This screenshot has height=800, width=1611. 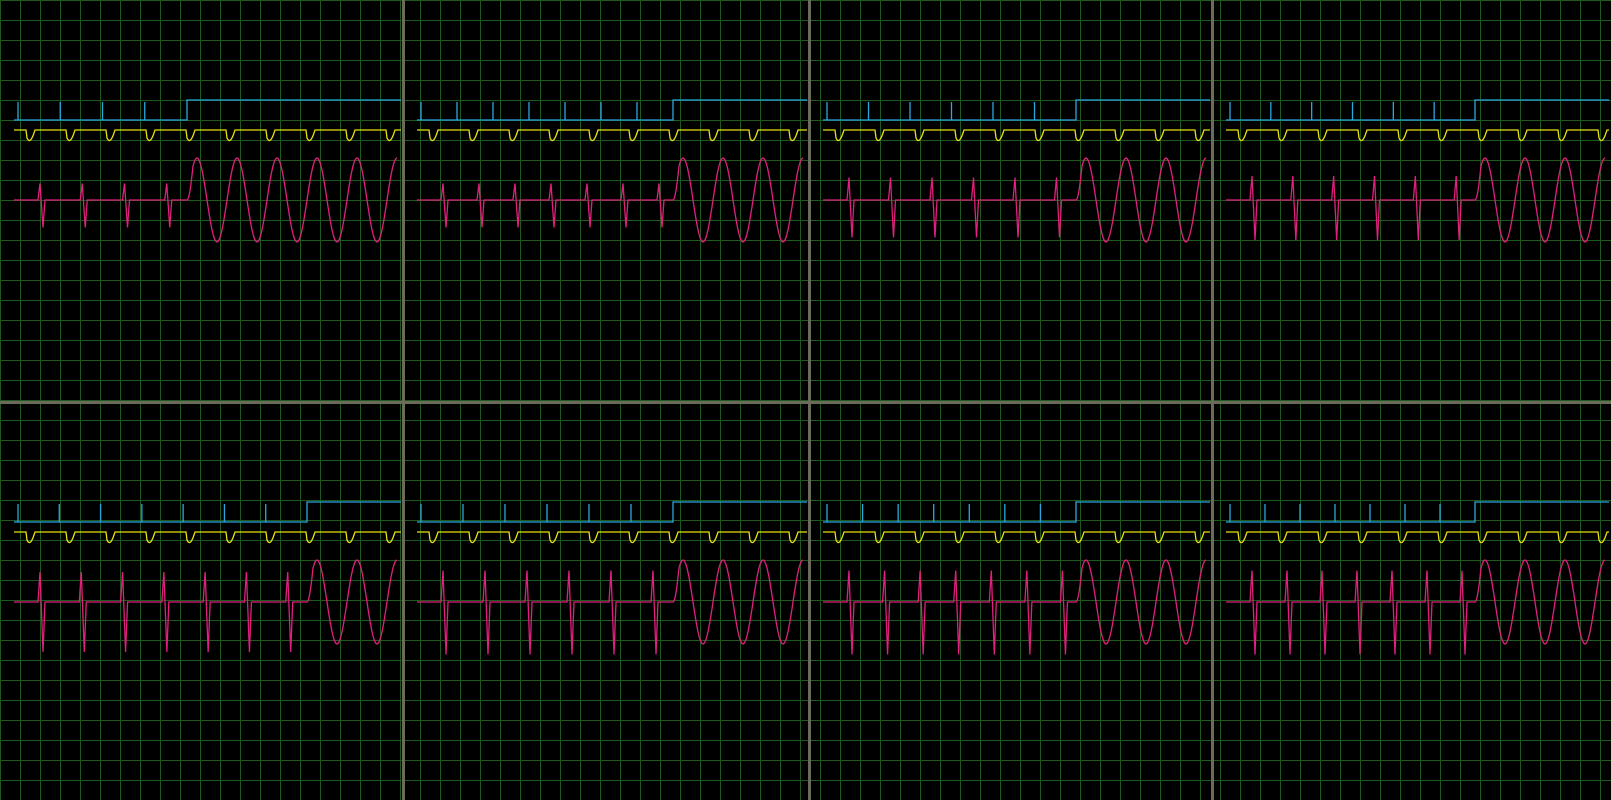 I want to click on signal-trace, so click(x=206, y=606).